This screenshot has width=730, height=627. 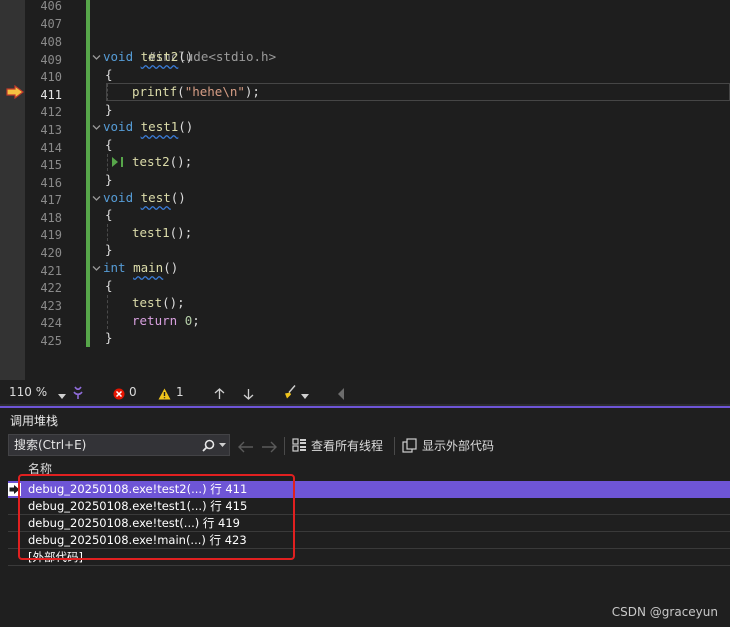 I want to click on line-number: 408, so click(x=51, y=42).